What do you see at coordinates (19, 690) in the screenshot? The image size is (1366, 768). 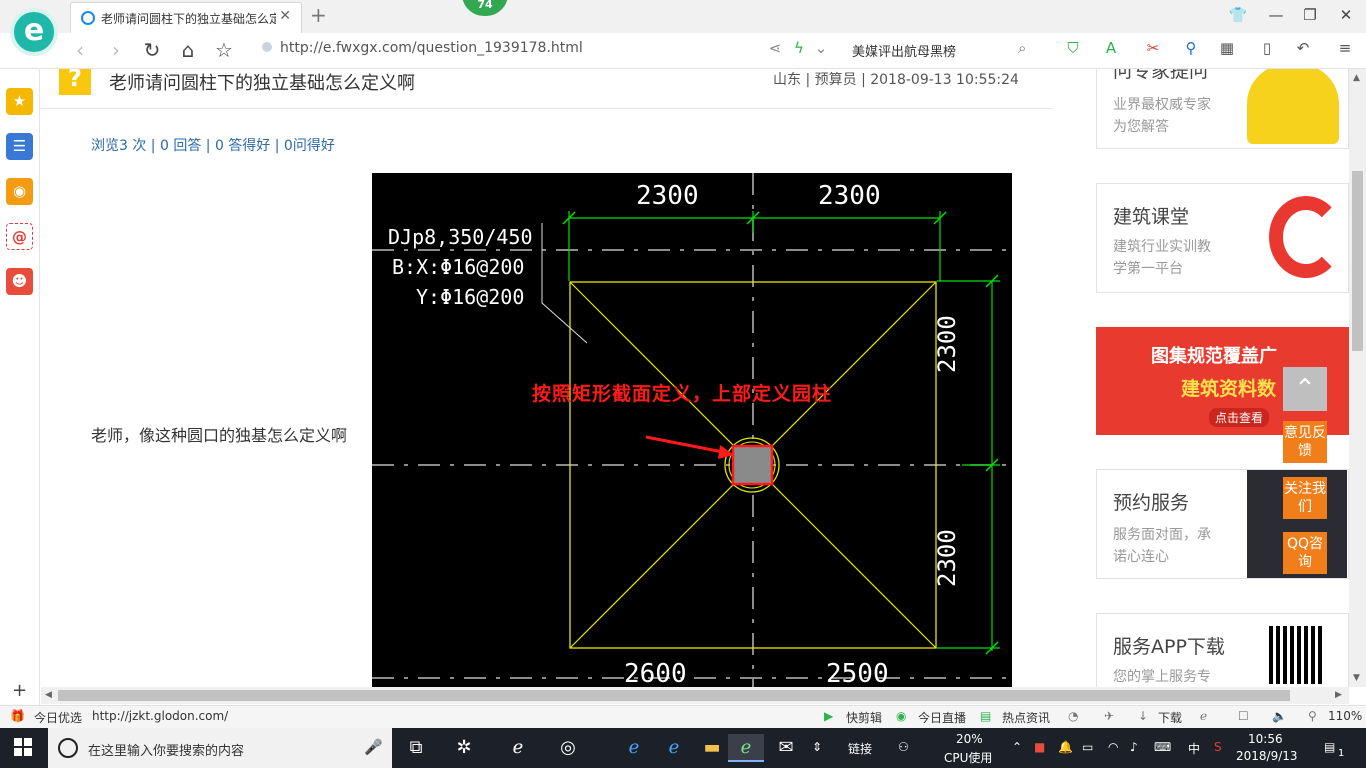 I see `add-sidebar-button: +` at bounding box center [19, 690].